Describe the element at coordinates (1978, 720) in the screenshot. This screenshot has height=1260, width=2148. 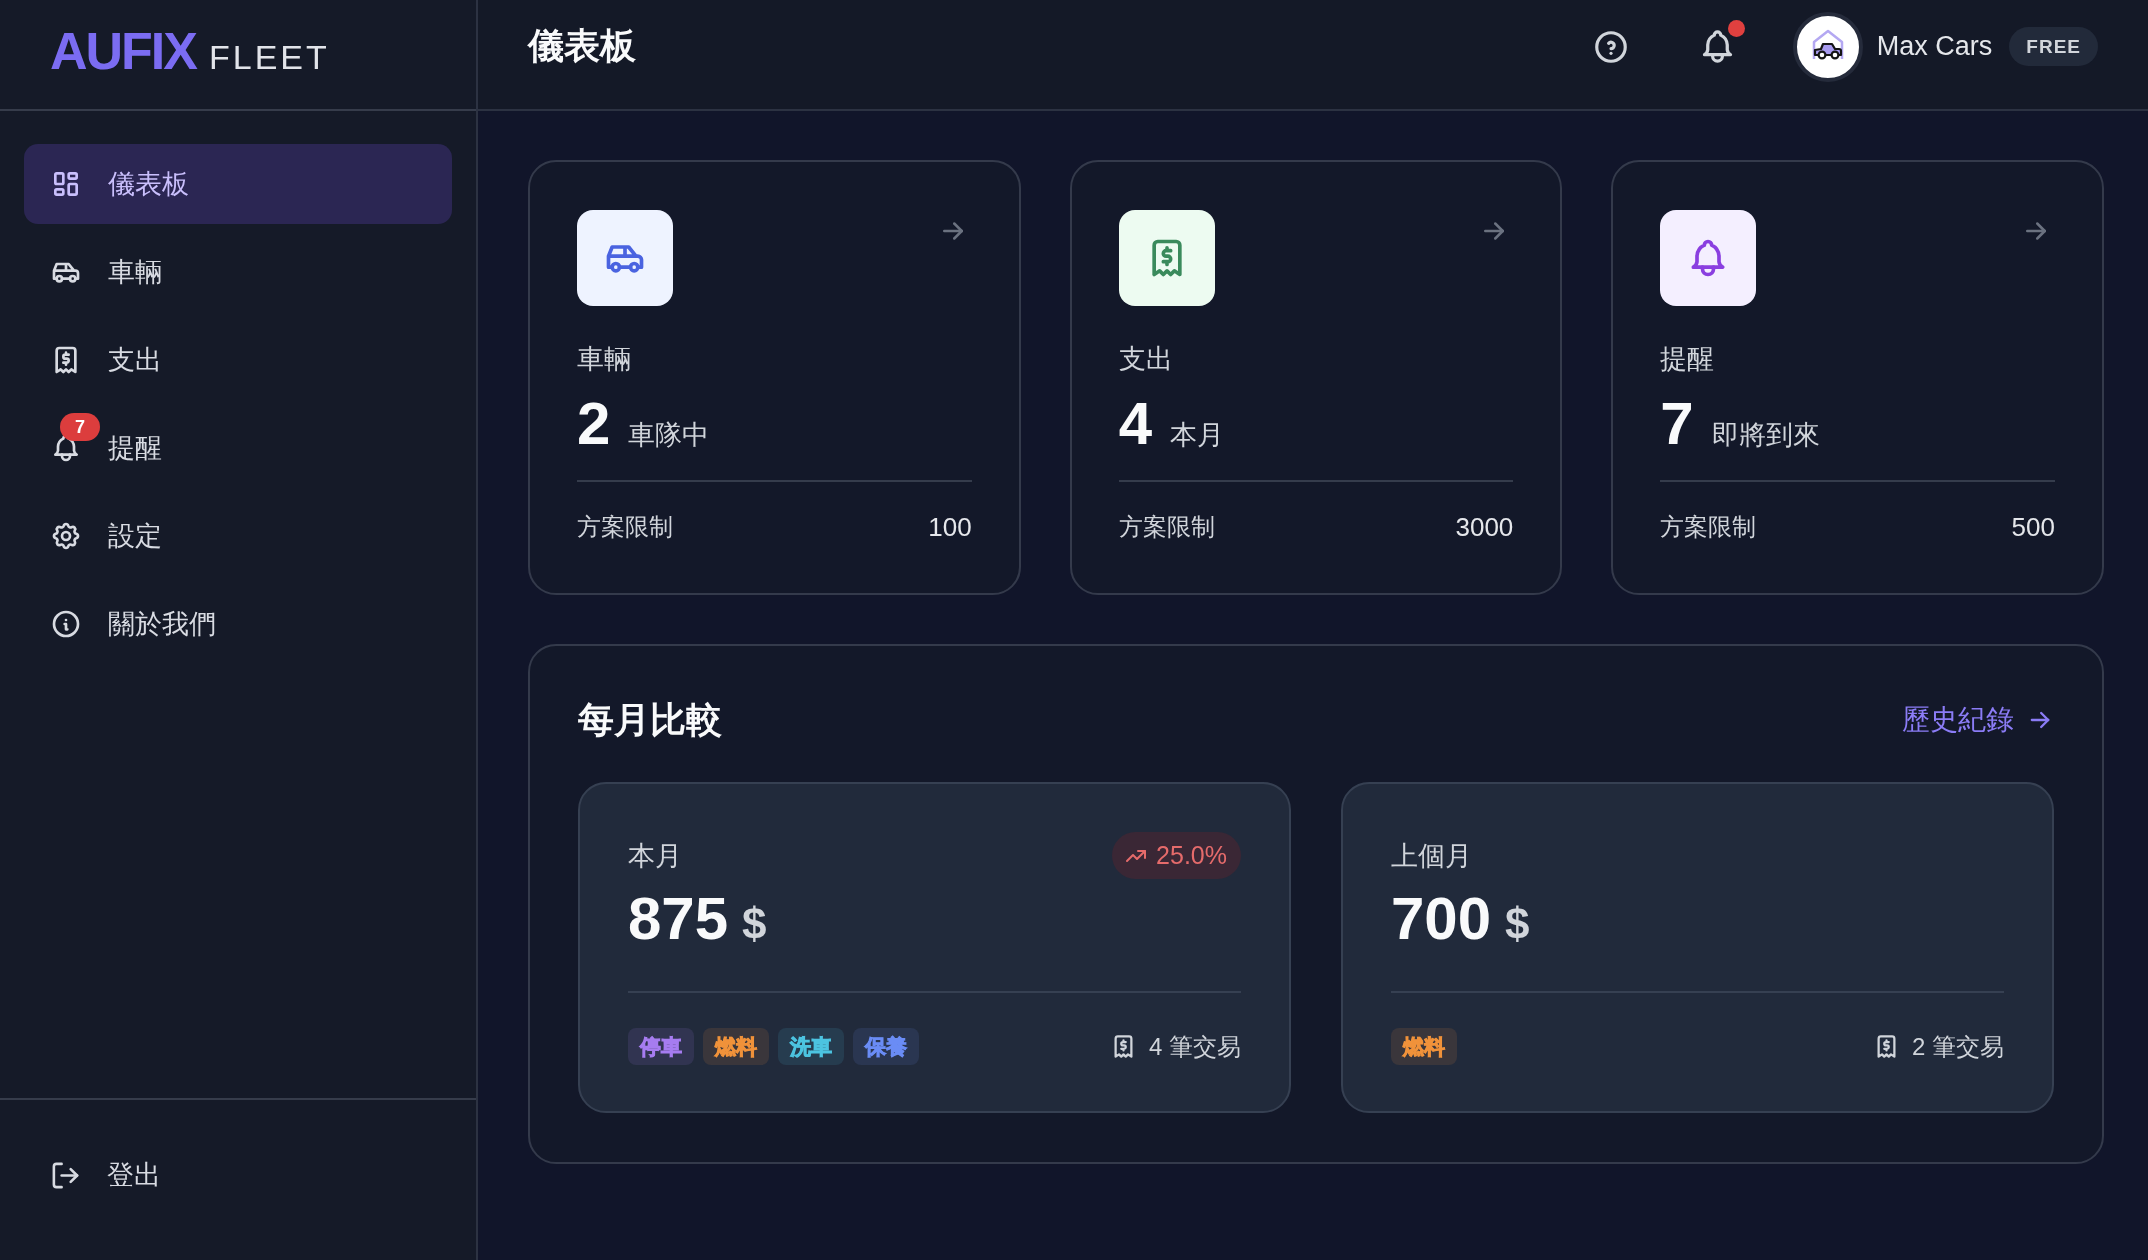
I see `history-link: 歷史紀錄` at that location.